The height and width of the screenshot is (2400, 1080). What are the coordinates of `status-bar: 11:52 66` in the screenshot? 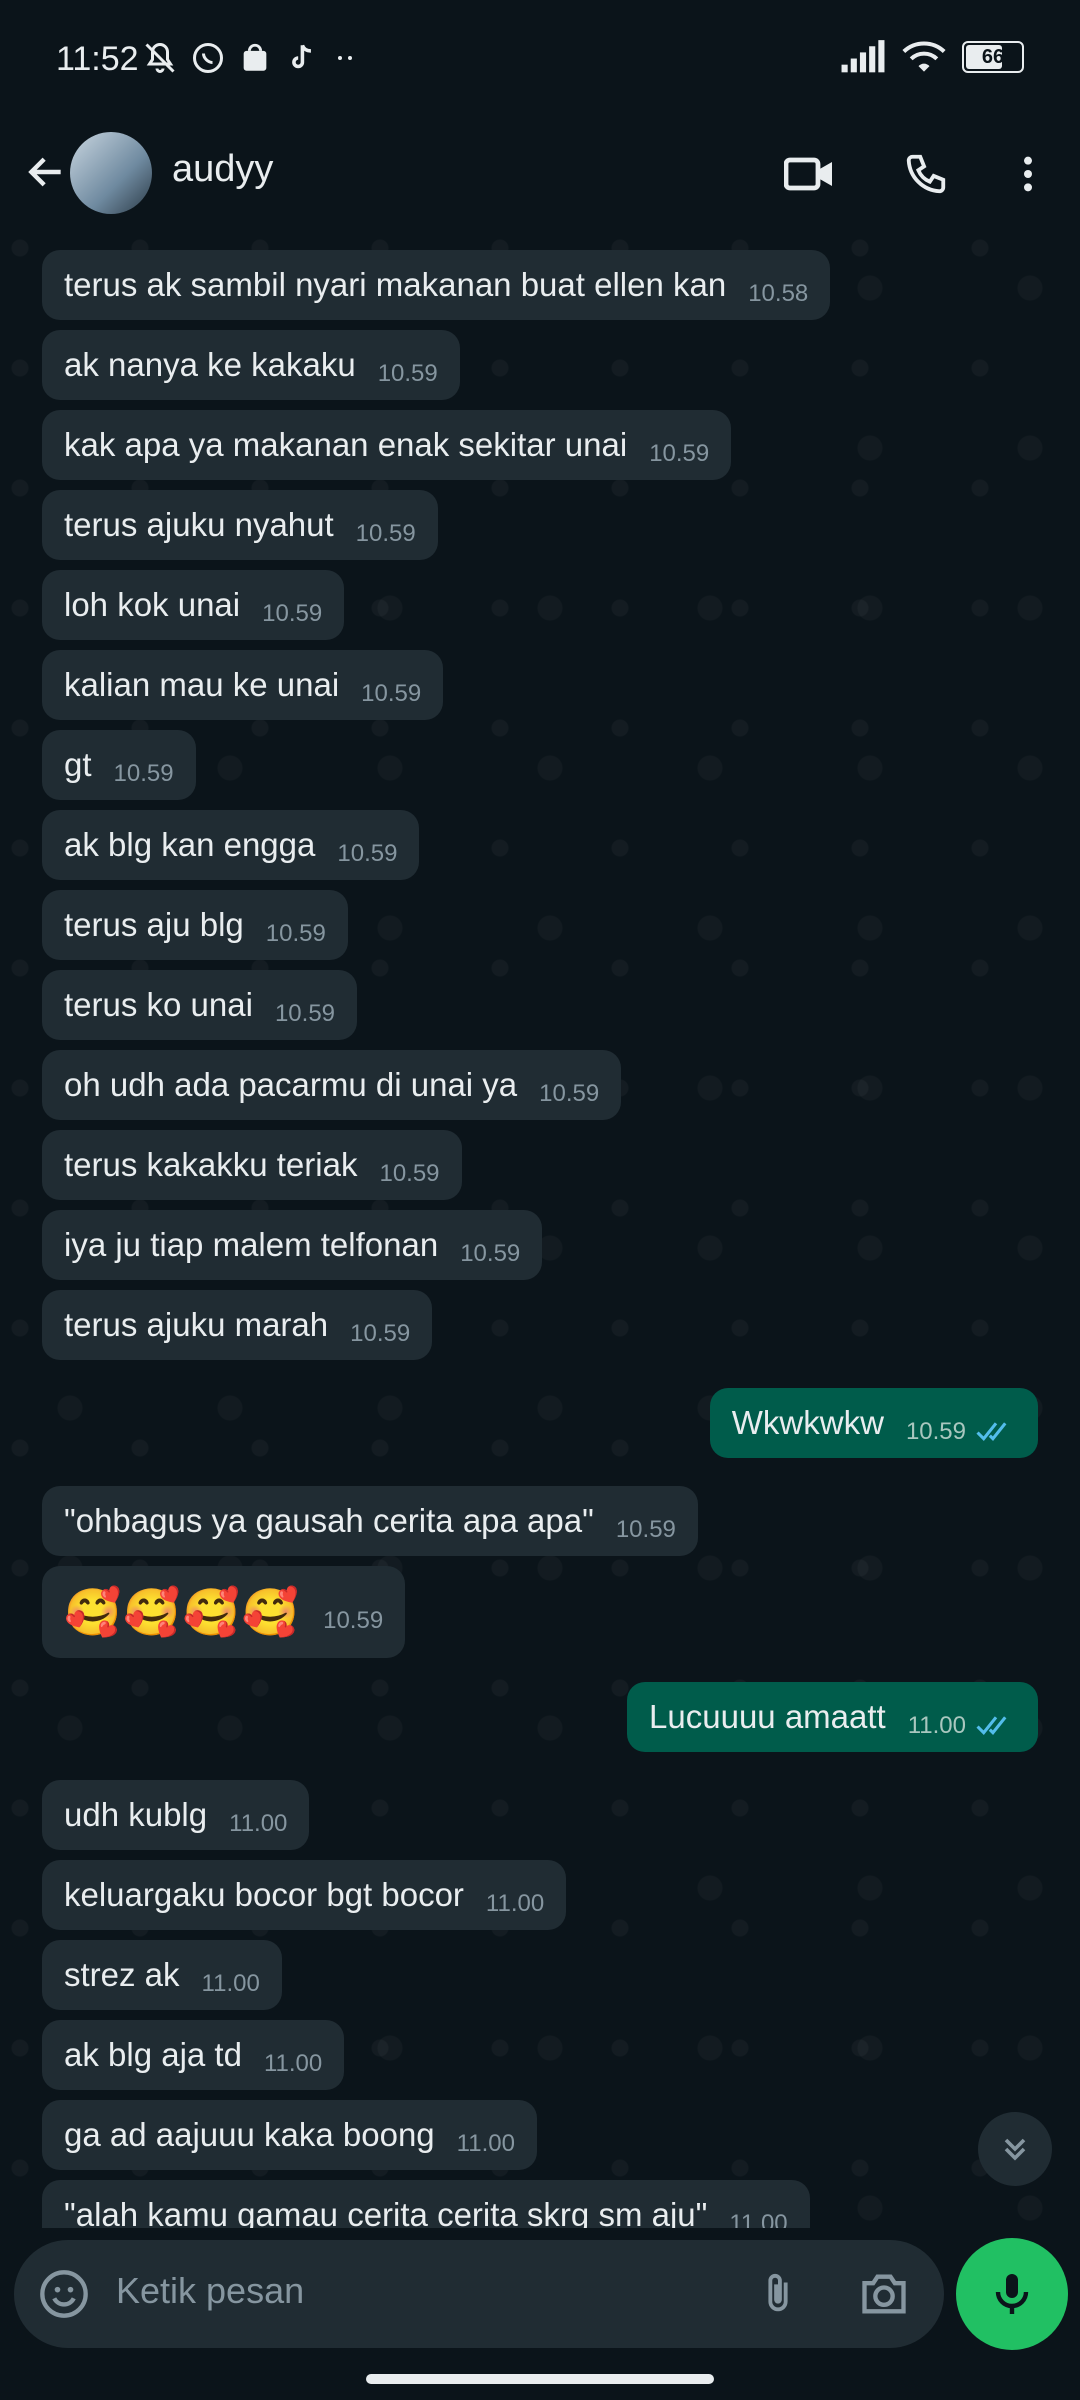 It's located at (540, 59).